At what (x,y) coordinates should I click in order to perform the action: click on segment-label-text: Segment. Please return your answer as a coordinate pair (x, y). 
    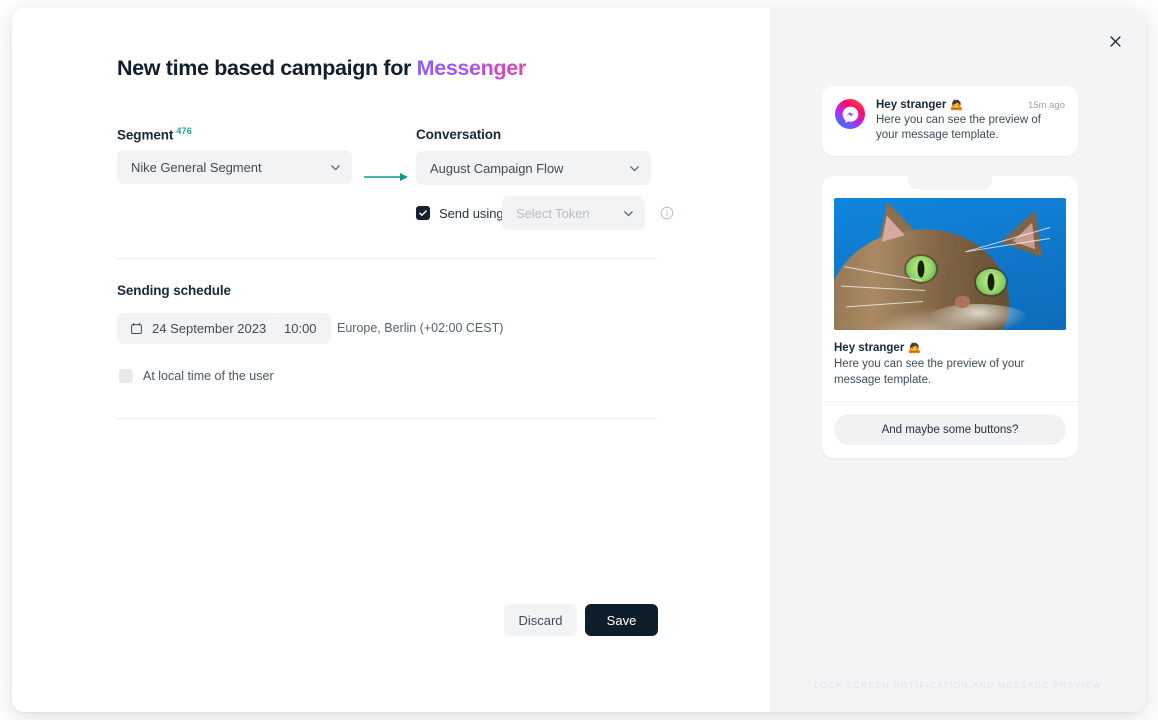
    Looking at the image, I should click on (145, 135).